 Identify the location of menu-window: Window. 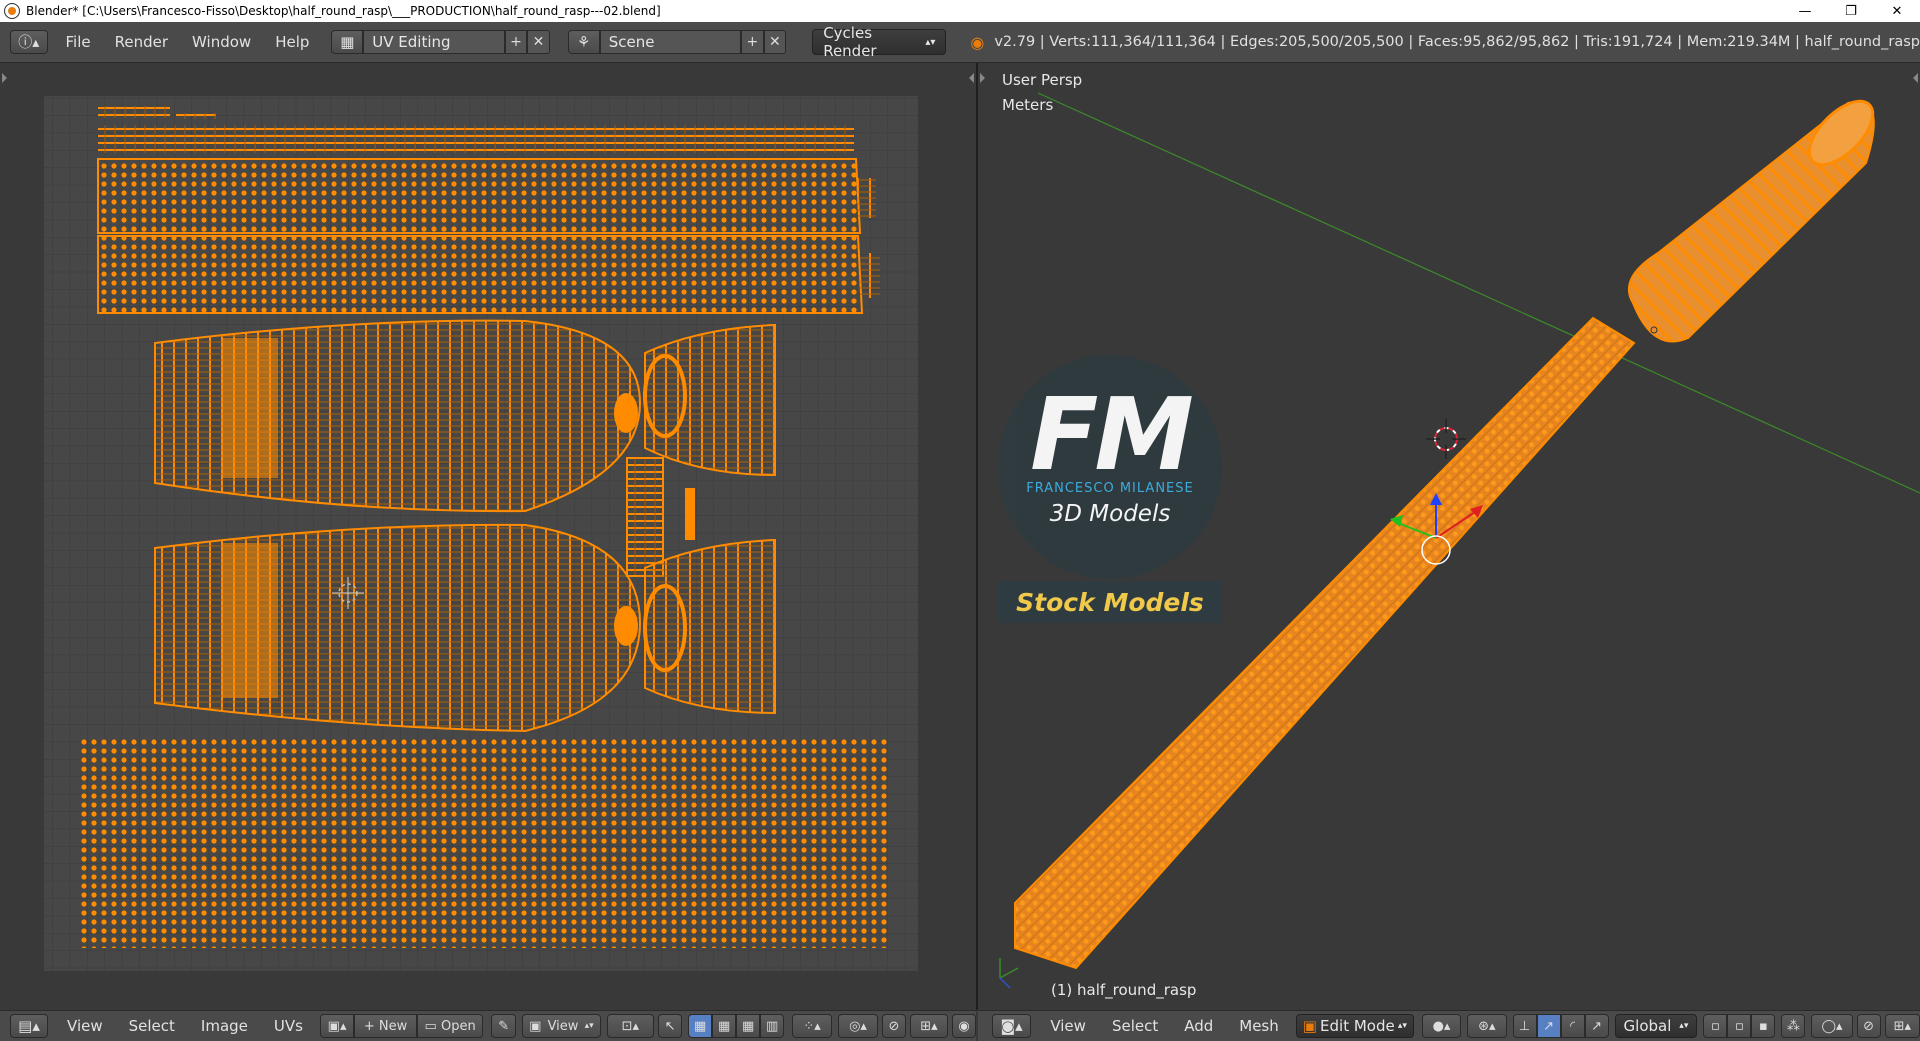
(221, 42).